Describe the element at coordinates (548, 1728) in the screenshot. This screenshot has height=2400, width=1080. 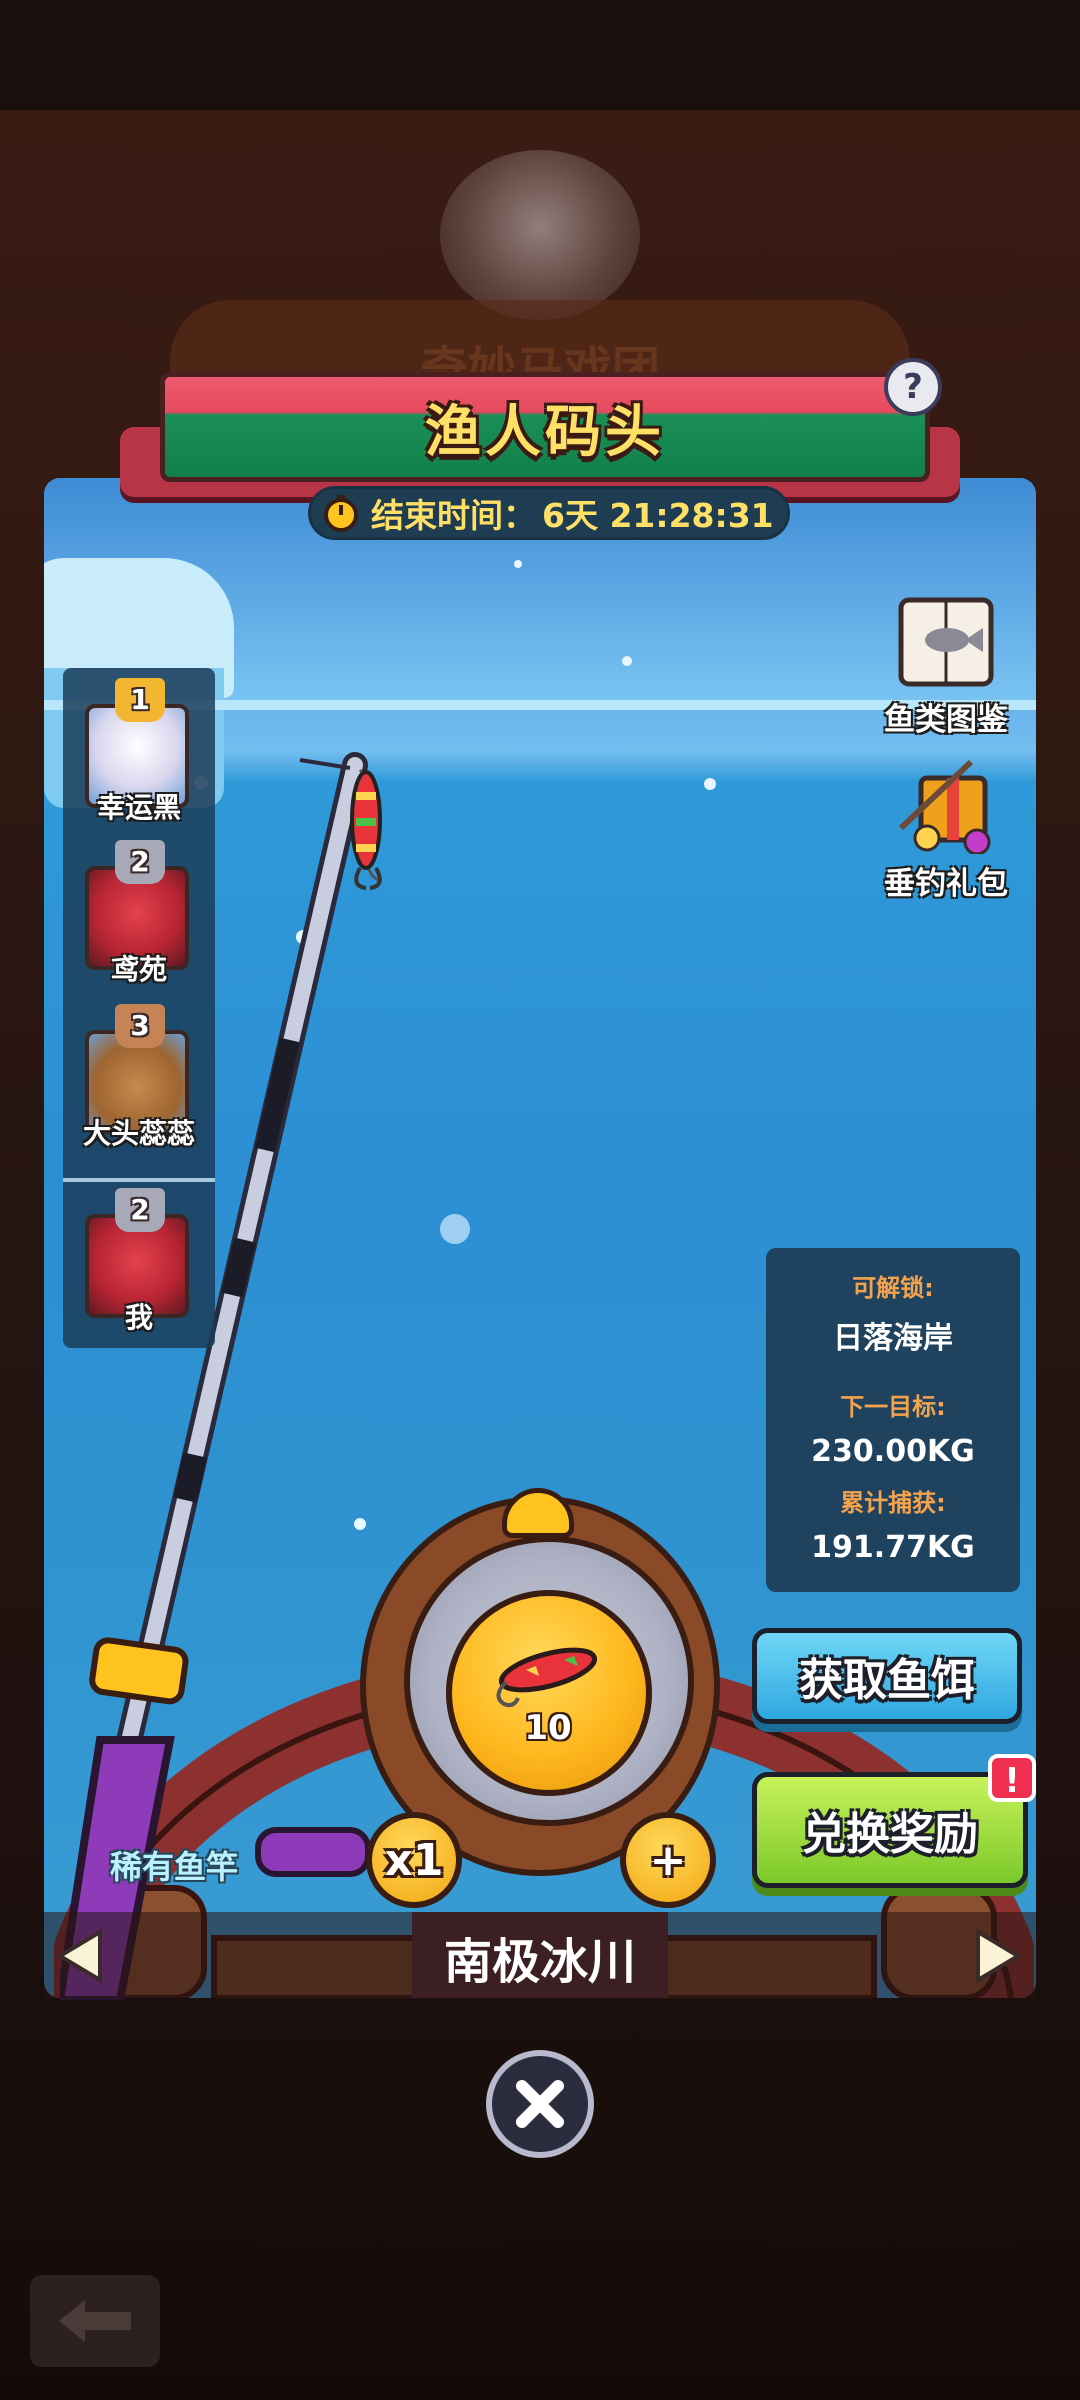
I see `bait-count: 10` at that location.